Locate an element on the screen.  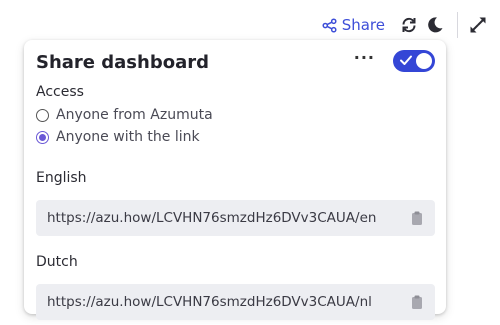
radio-button is located at coordinates (42, 115).